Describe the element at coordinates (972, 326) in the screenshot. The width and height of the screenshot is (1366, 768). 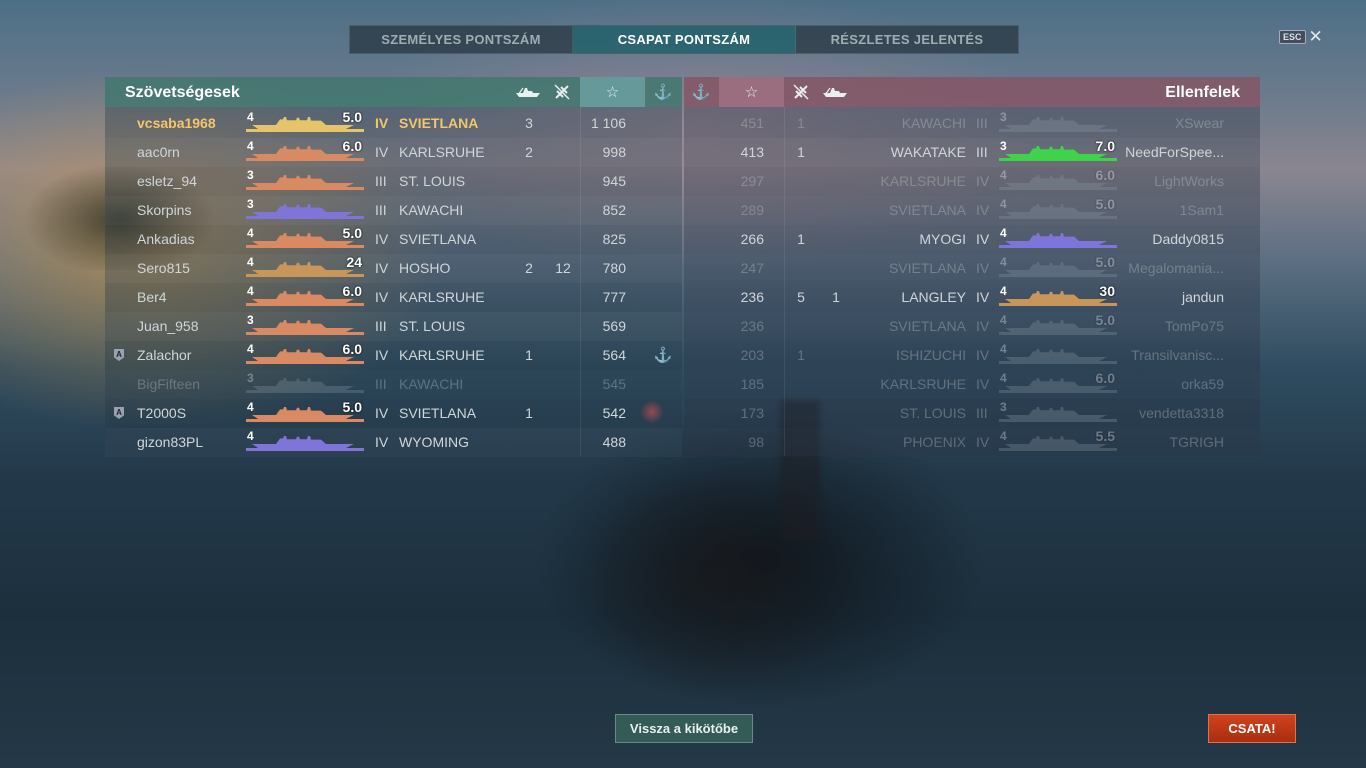
I see `enemy-row: 236 SVIETLANA IV 4 5.0 TomPo75` at that location.